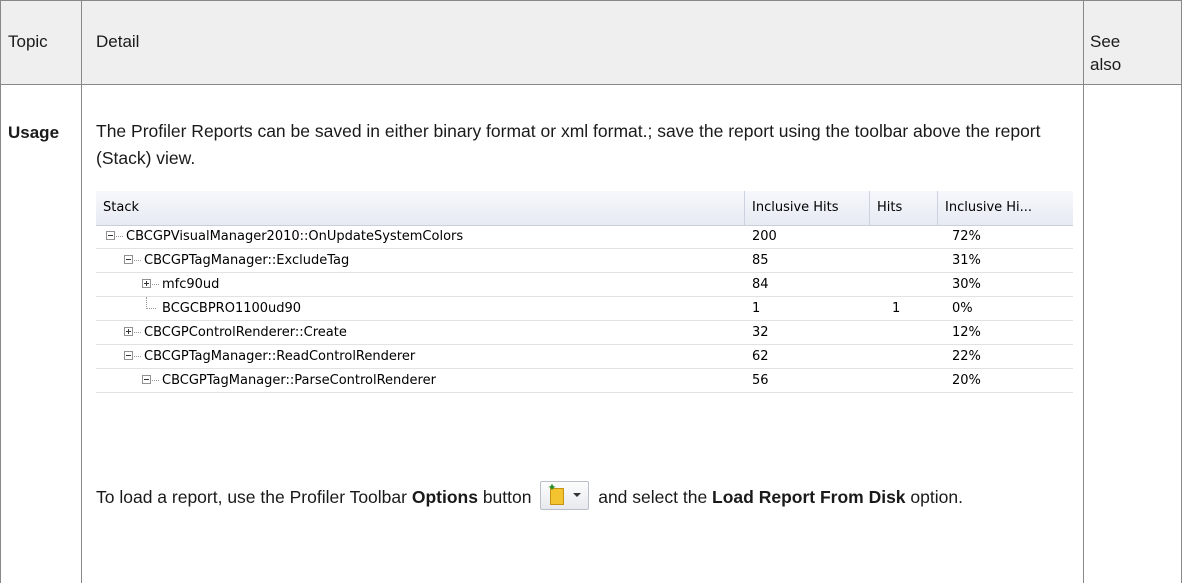 This screenshot has width=1182, height=583. Describe the element at coordinates (591, 42) in the screenshot. I see `header-row` at that location.